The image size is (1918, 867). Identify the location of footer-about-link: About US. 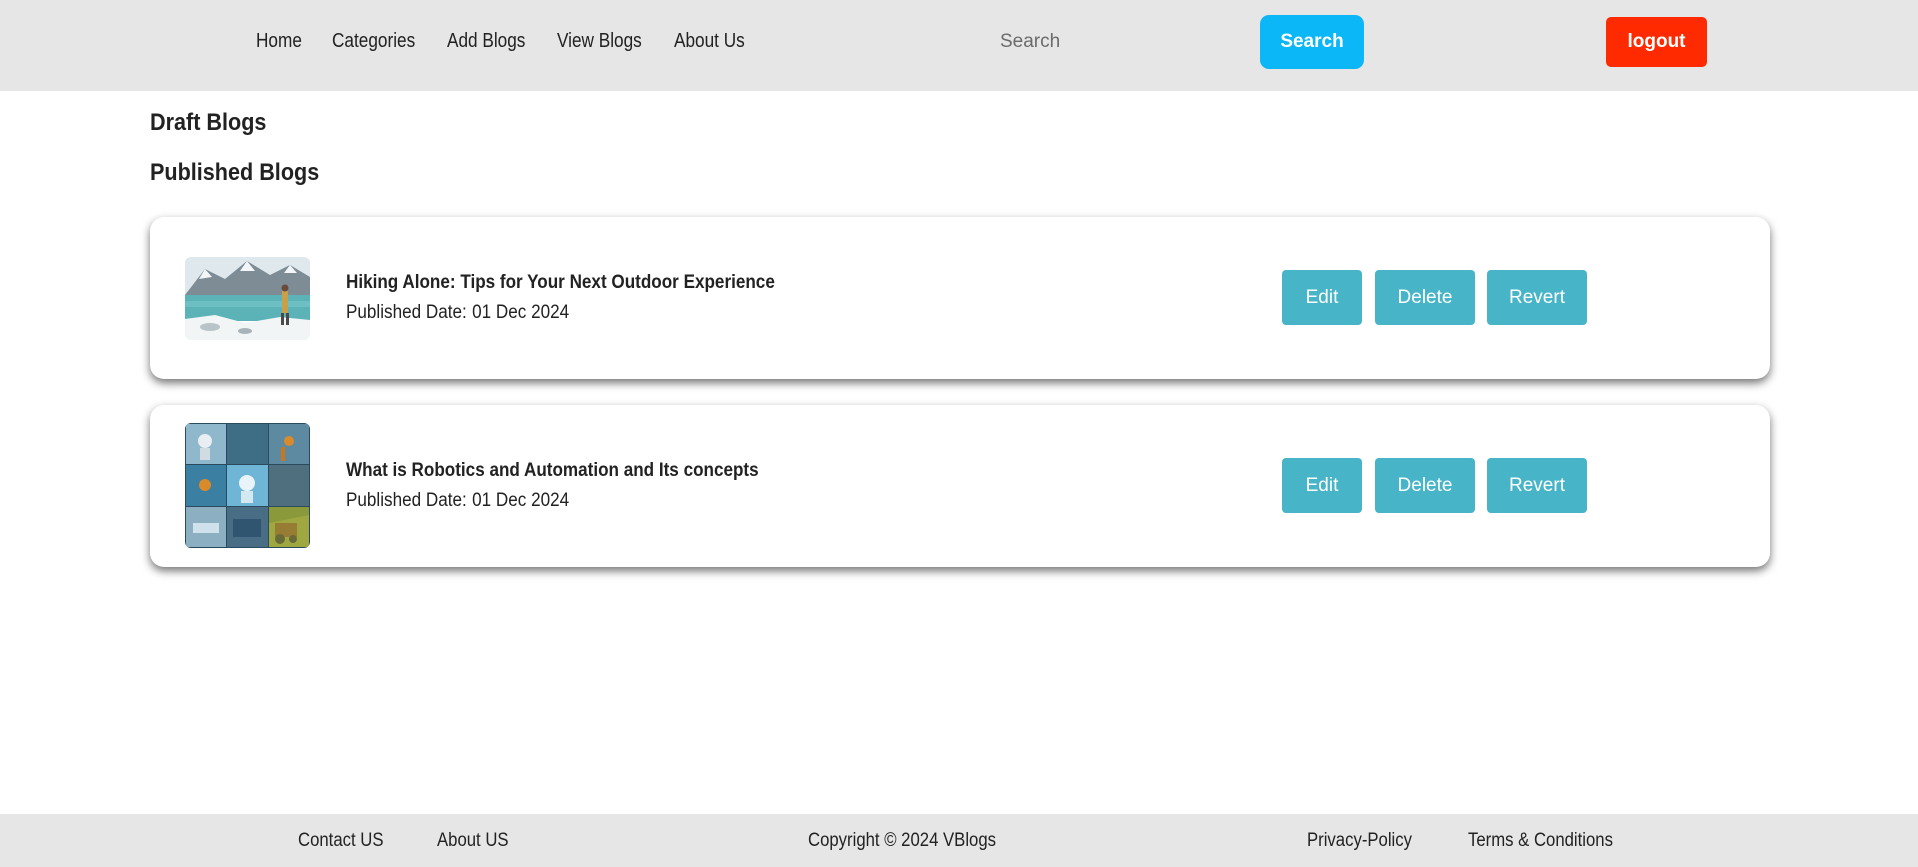
(473, 841).